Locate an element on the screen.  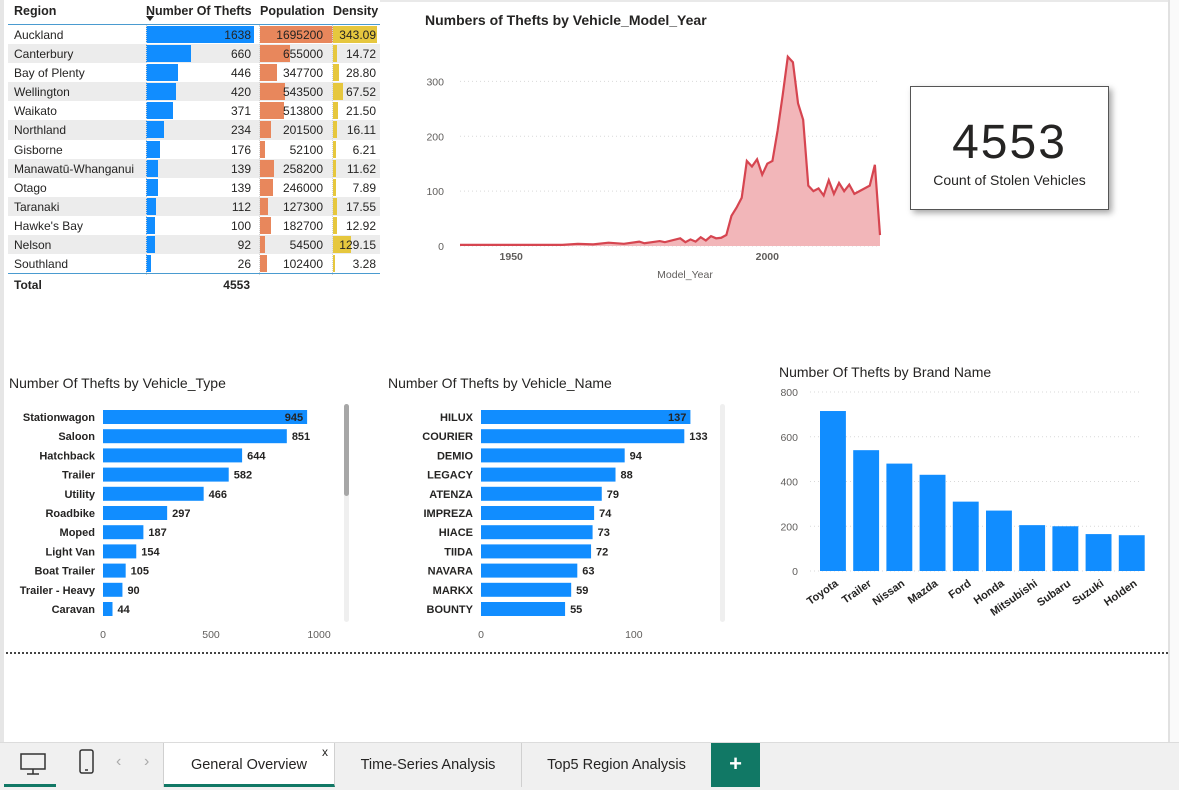
header-population: Population is located at coordinates (292, 11).